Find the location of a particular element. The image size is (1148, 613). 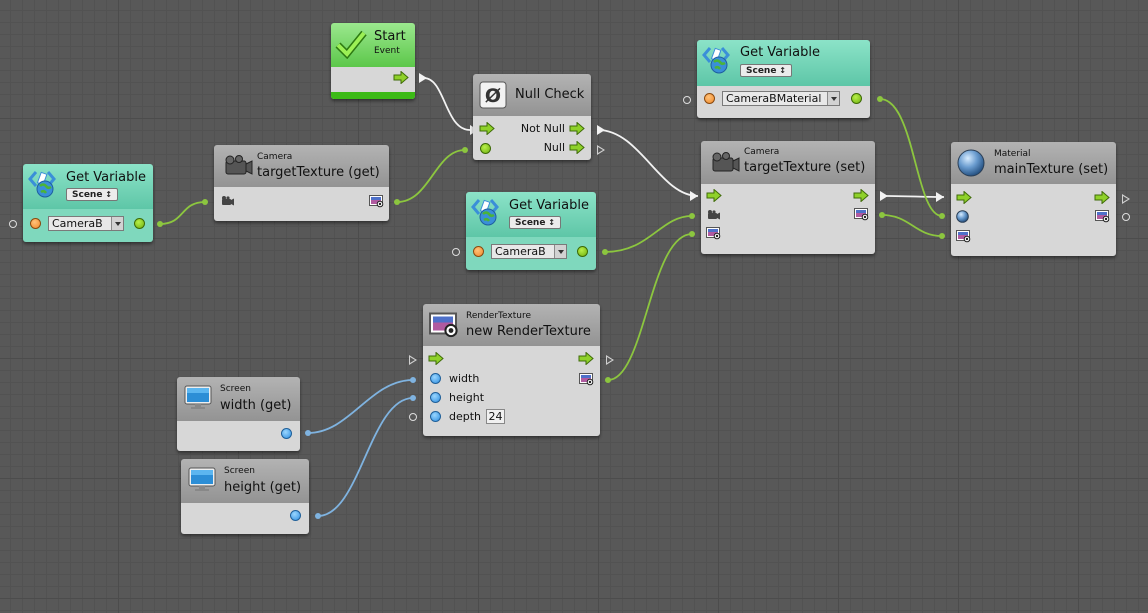

screen-height-title: height (get) is located at coordinates (263, 487).